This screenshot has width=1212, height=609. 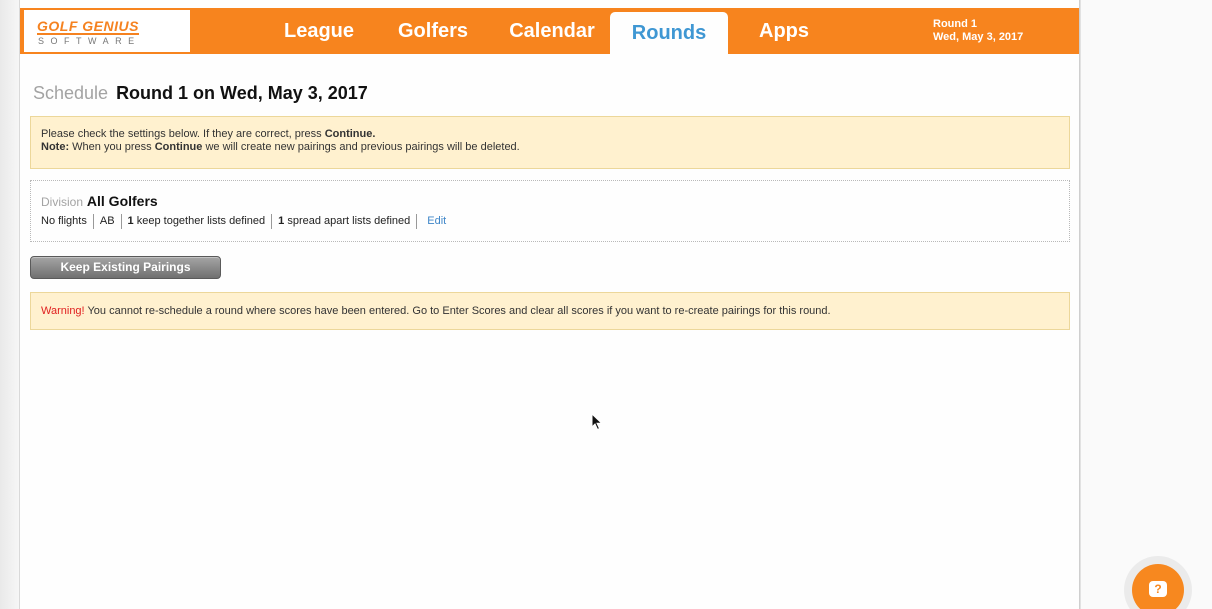 What do you see at coordinates (349, 221) in the screenshot?
I see `spread-apart-text: spread apart lists defined` at bounding box center [349, 221].